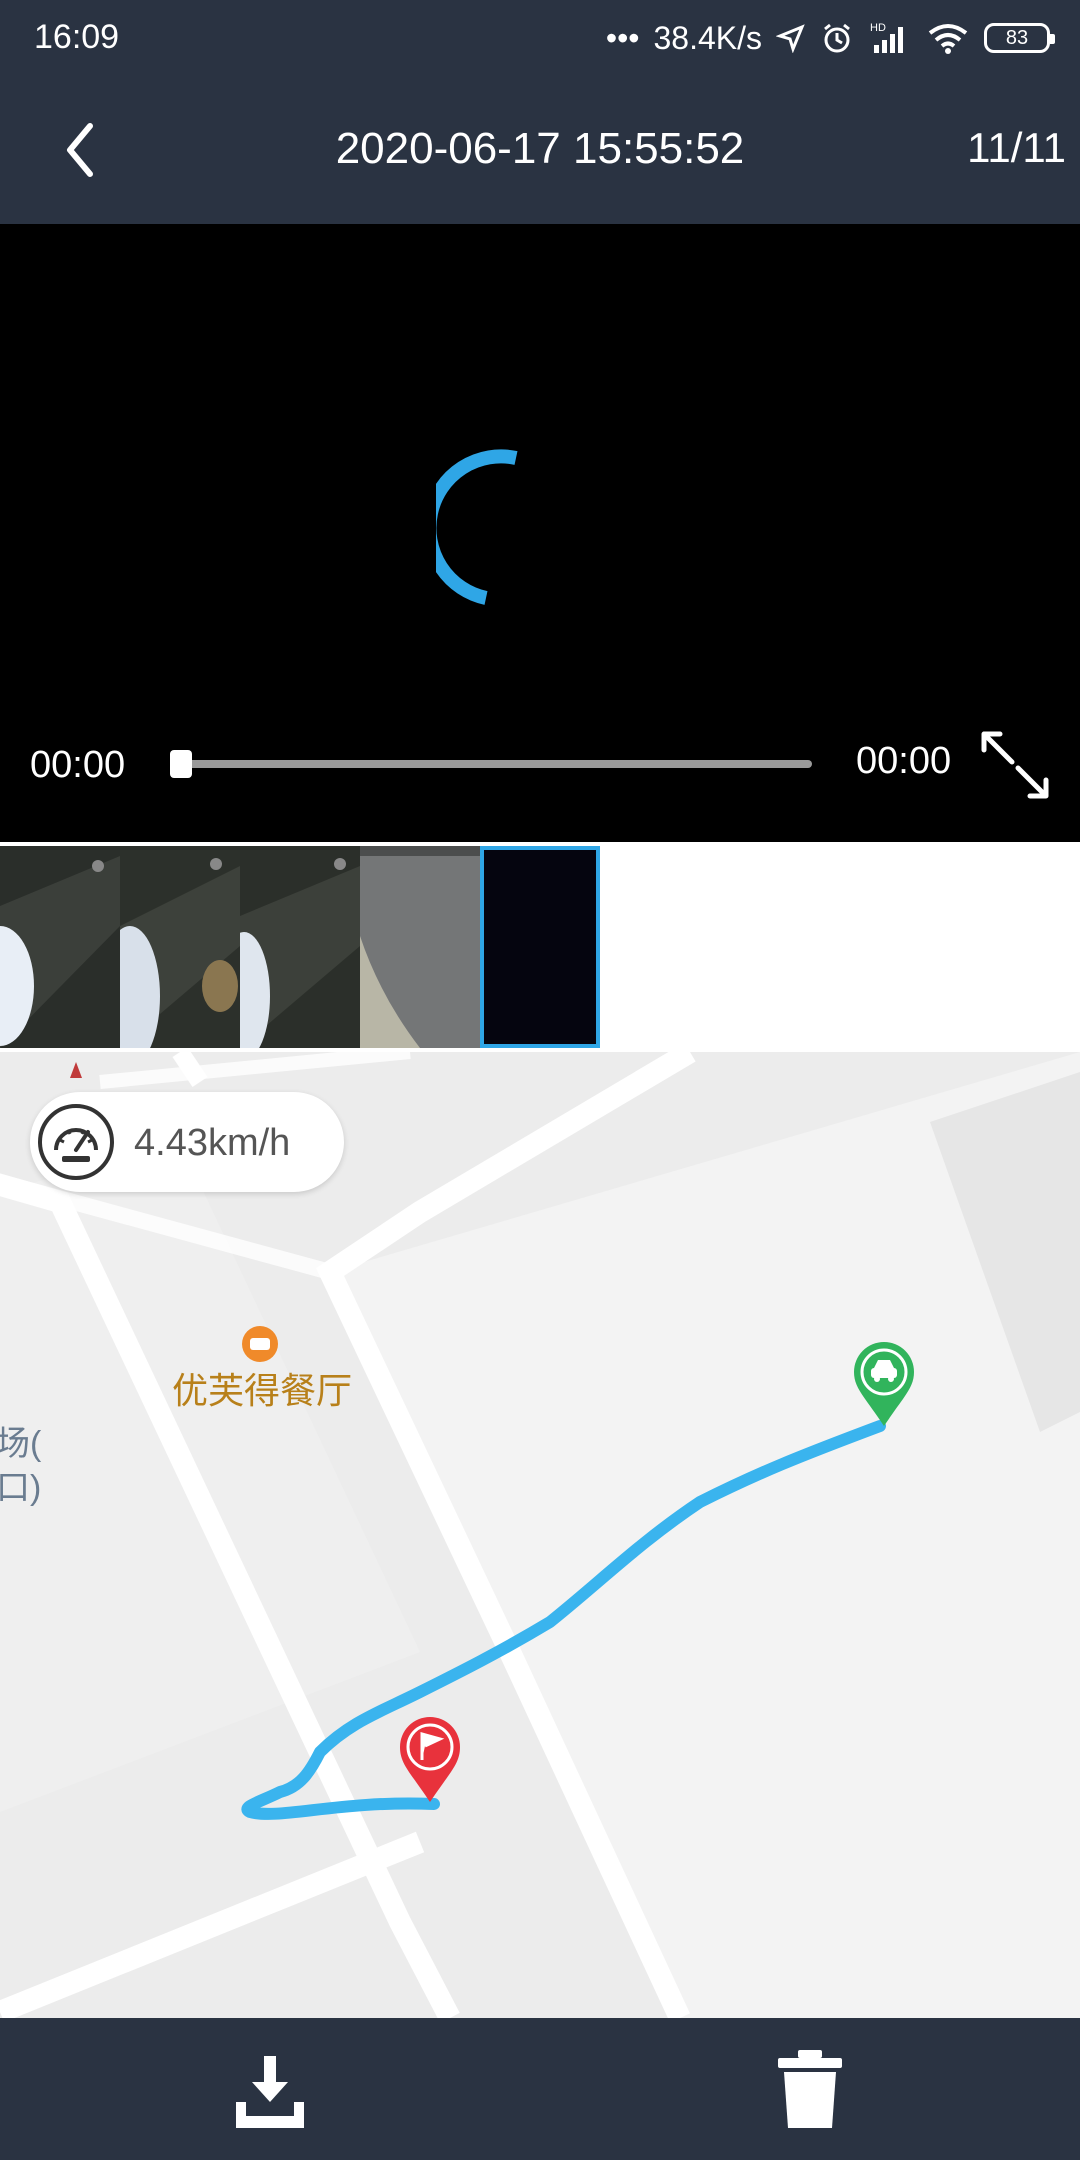 The width and height of the screenshot is (1080, 2160). I want to click on video-counter: 11/11, so click(1016, 147).